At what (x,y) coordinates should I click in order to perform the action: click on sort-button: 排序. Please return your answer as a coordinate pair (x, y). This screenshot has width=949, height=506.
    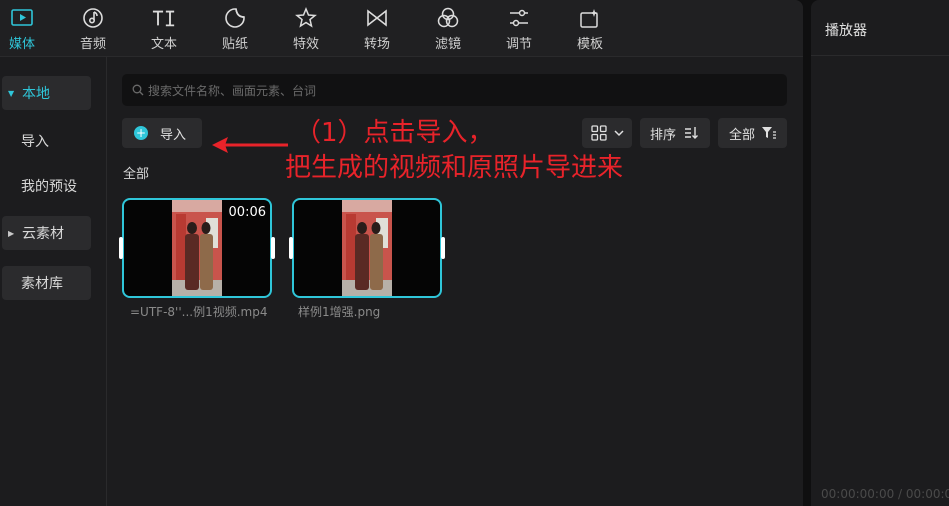
    Looking at the image, I should click on (675, 133).